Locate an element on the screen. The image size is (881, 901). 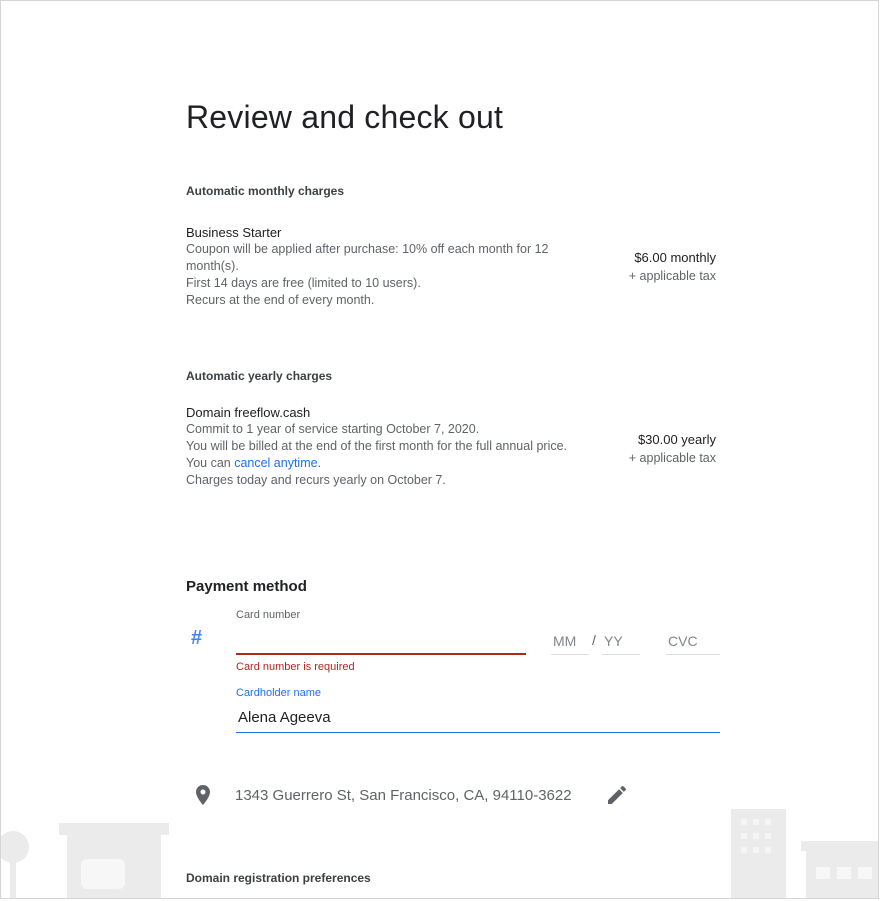
expiry-year-input is located at coordinates (621, 641).